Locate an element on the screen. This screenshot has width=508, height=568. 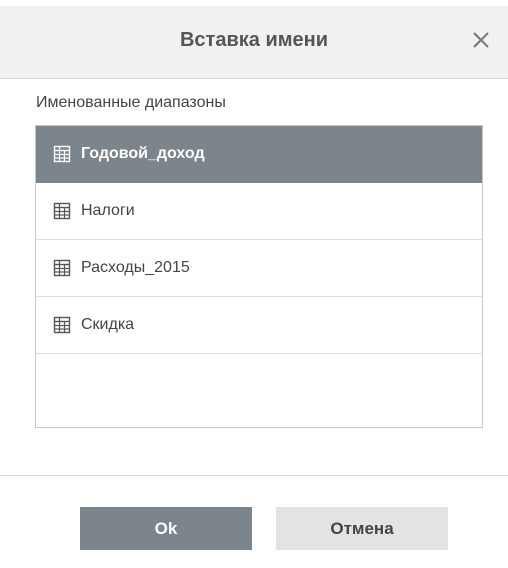
list-item: Годовой_доход is located at coordinates (259, 154).